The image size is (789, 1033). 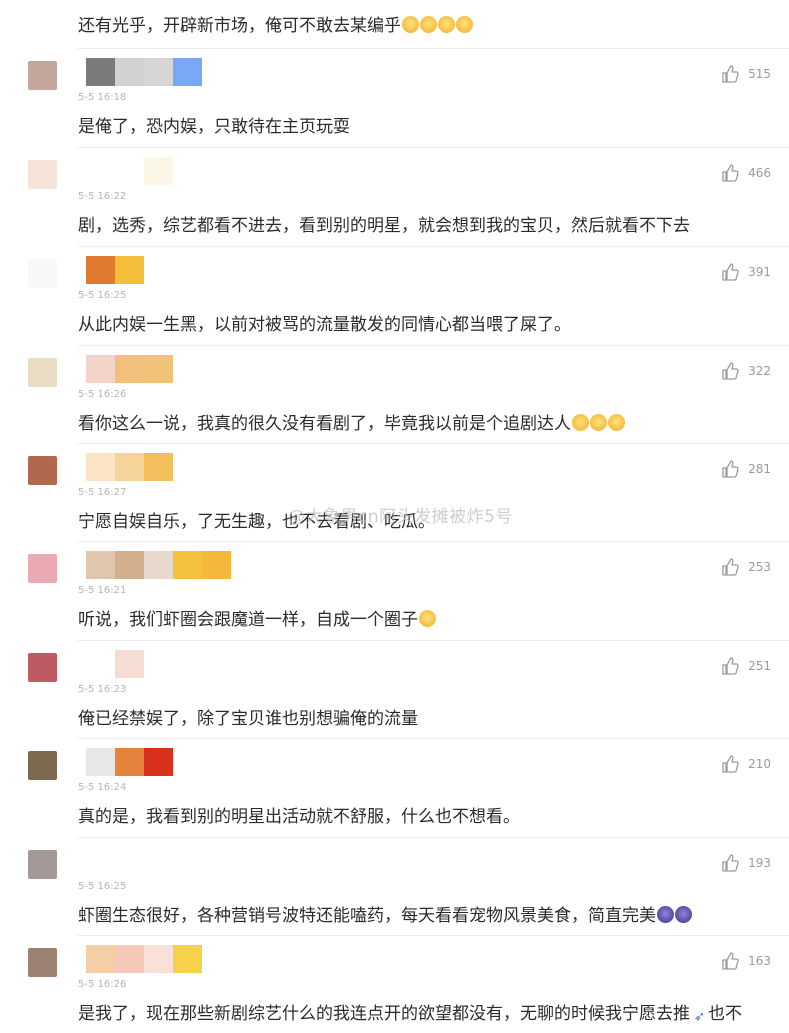 I want to click on timestamp: 5-5 16:27, so click(x=102, y=492).